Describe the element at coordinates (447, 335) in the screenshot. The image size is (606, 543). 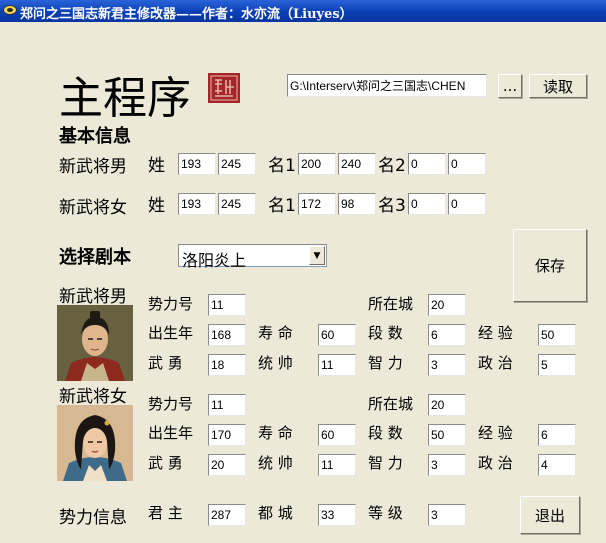
I see `male-rank-input` at that location.